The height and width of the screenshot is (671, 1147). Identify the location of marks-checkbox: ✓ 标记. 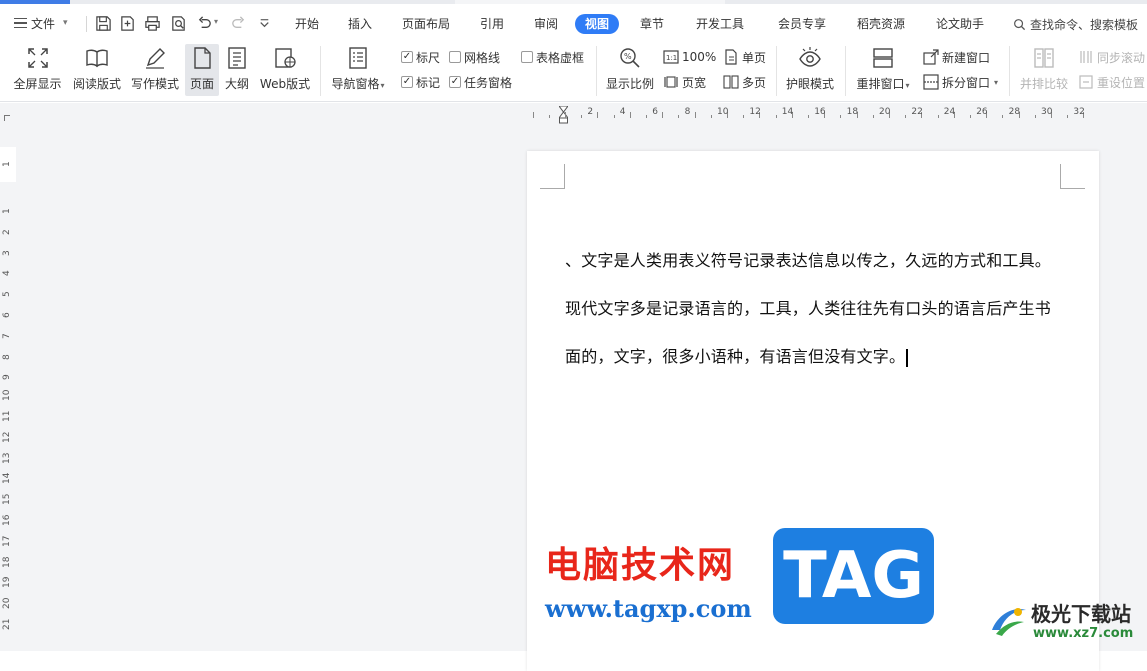
(420, 82).